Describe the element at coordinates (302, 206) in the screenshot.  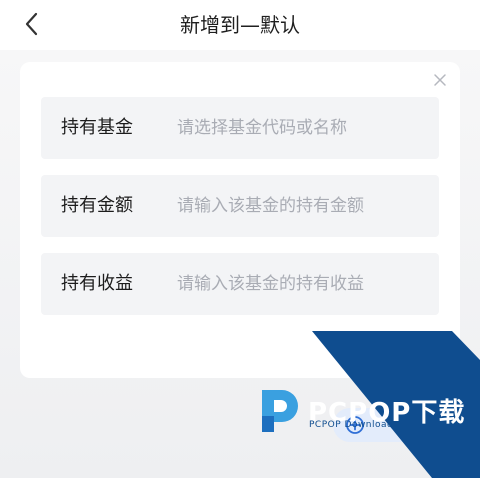
I see `amount-input` at that location.